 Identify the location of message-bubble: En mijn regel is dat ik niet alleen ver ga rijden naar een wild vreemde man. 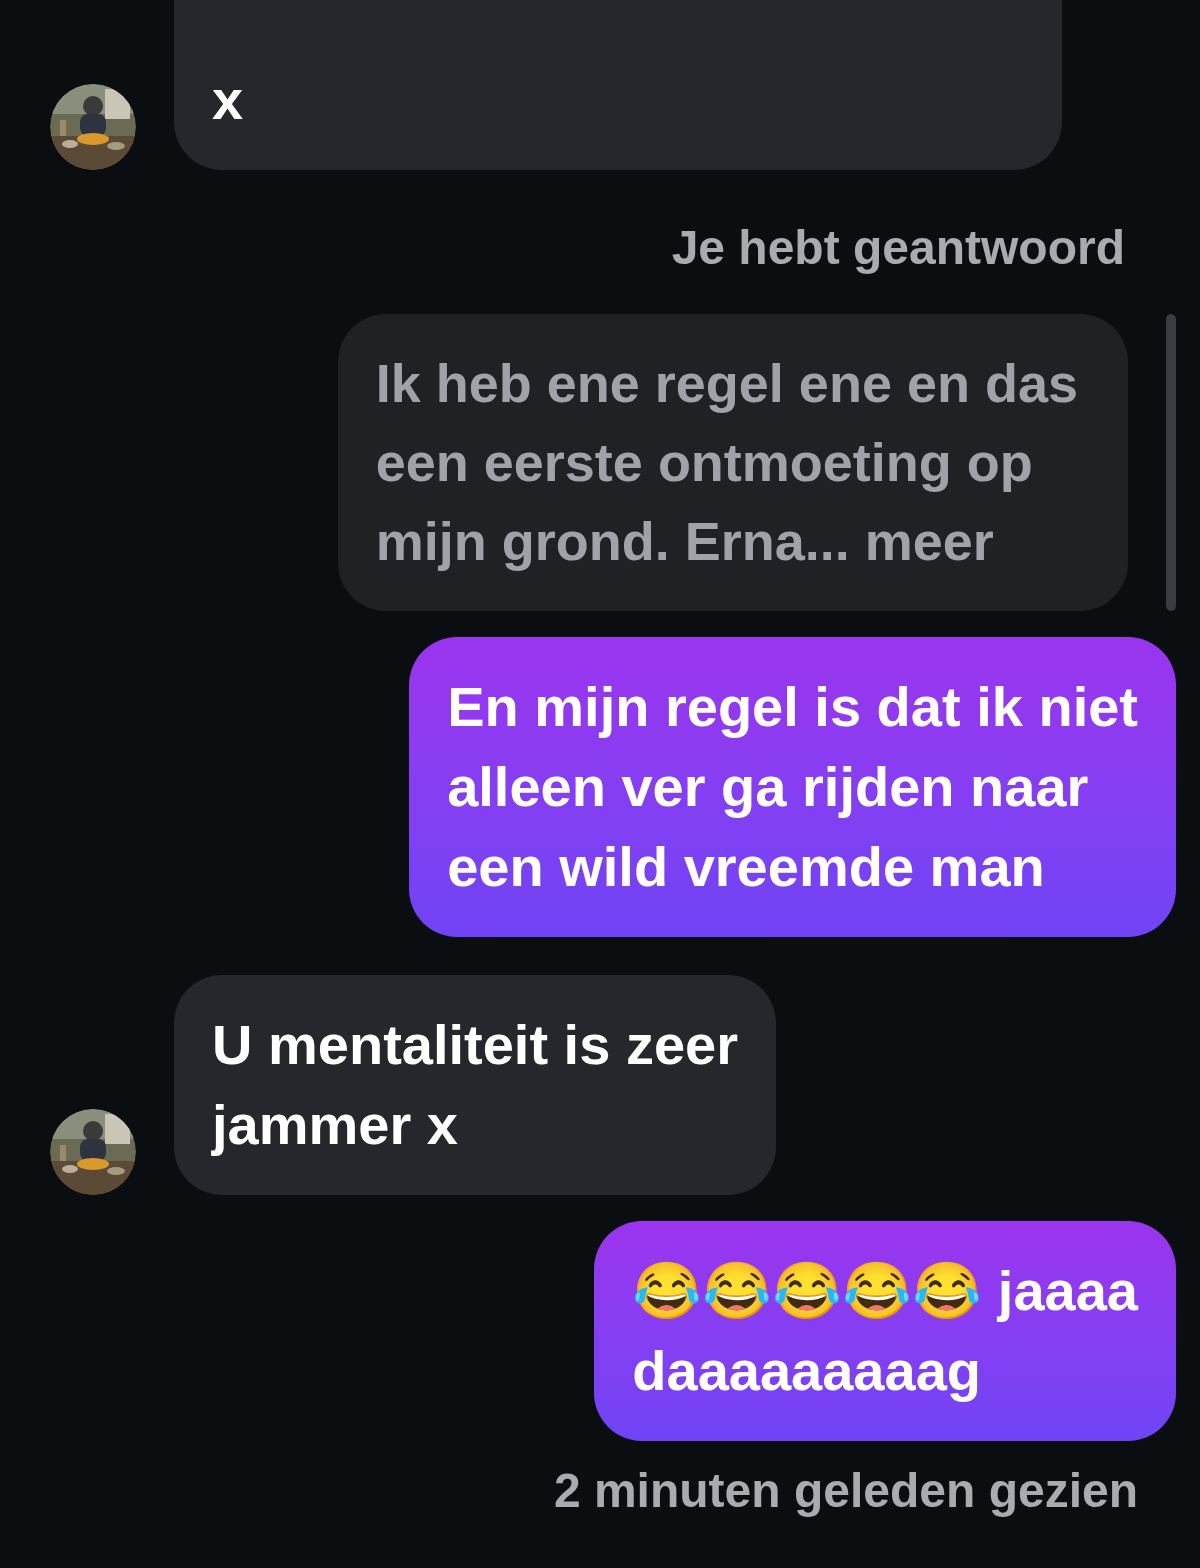
(792, 787).